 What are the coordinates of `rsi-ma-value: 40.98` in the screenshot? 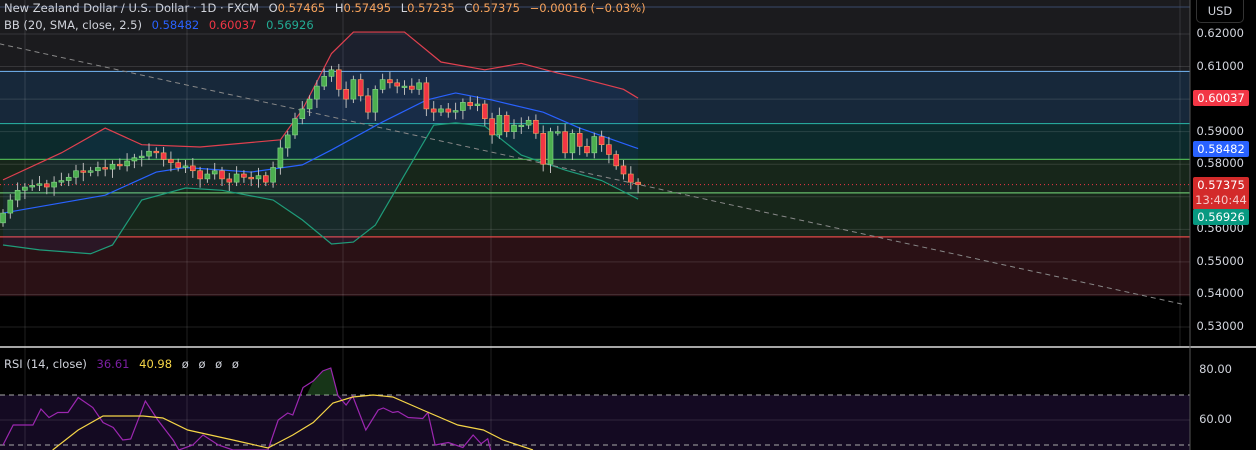 It's located at (156, 364).